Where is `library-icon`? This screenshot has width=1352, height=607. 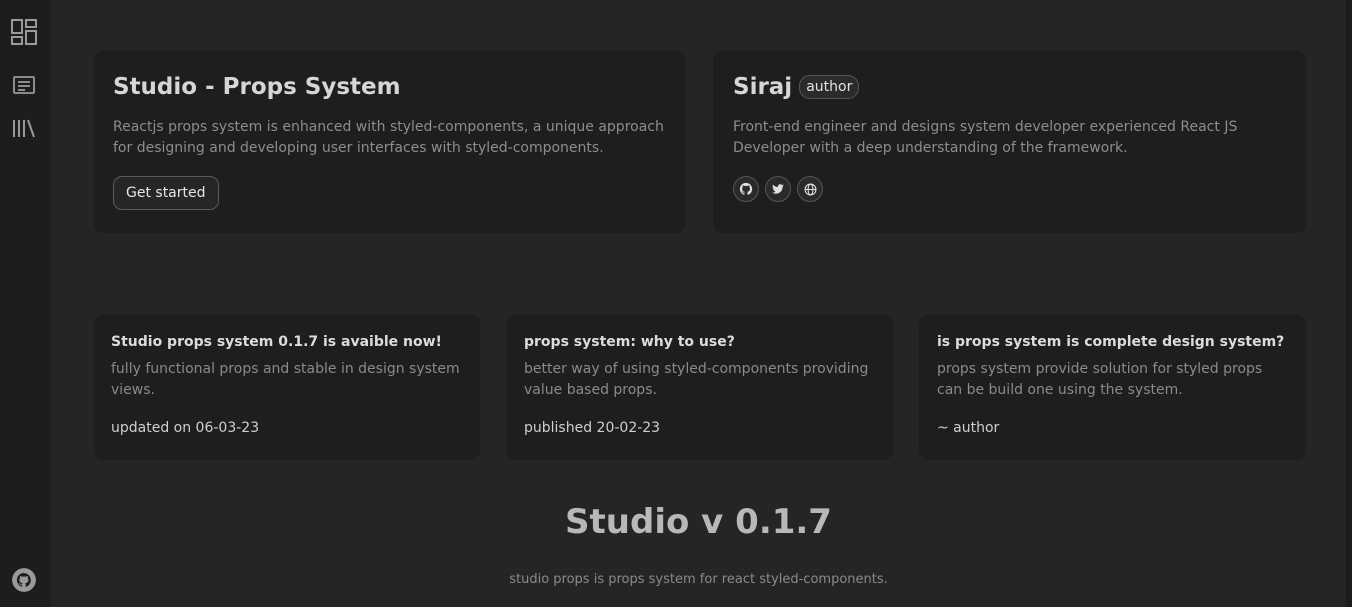
library-icon is located at coordinates (24, 128).